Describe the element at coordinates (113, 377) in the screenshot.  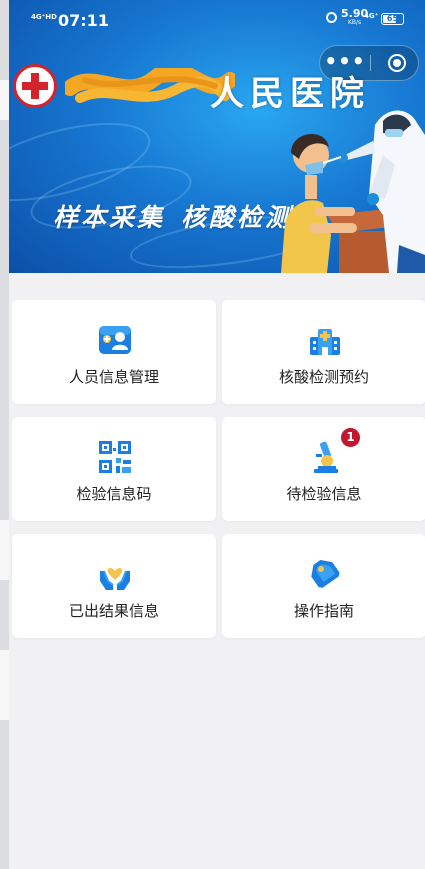
I see `menu-label-personnel-info: 人员信息管理` at that location.